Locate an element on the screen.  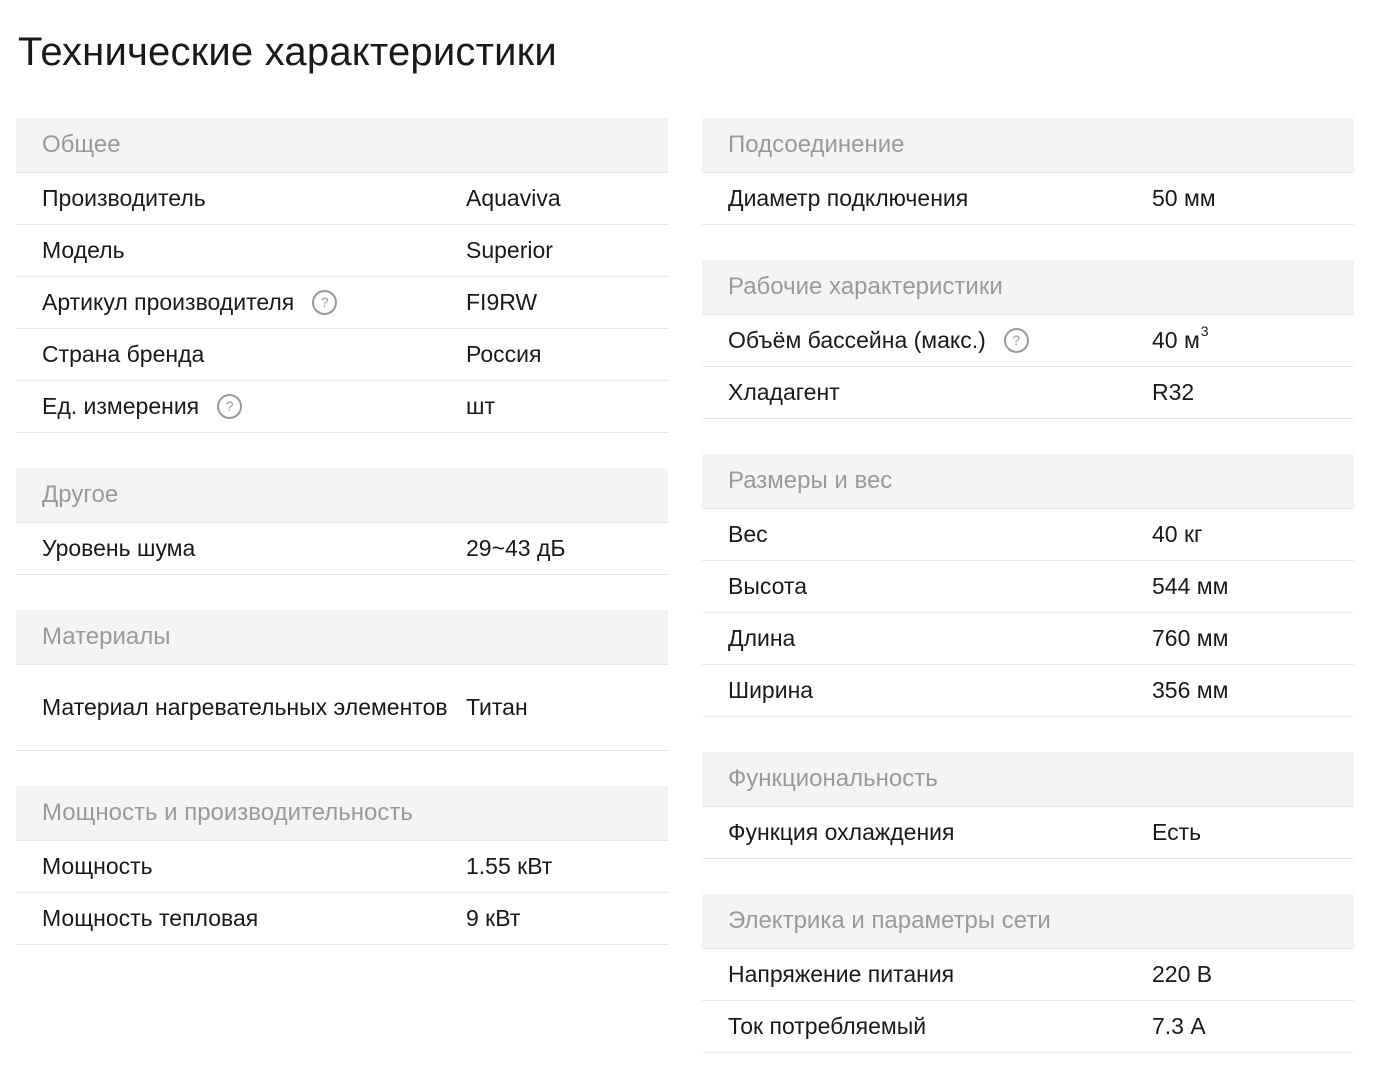
spec-label: Материал нагревательных элементов is located at coordinates (241, 707).